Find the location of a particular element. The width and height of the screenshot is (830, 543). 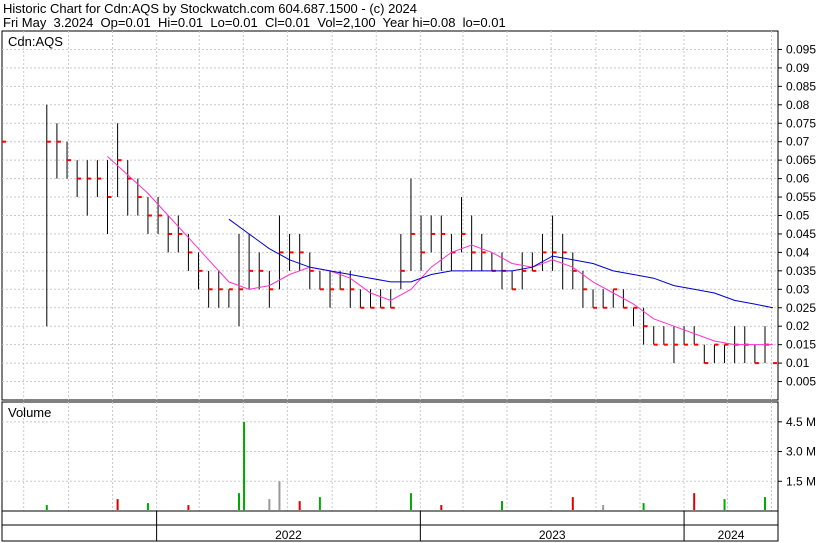

price-tick-label: 0.01 is located at coordinates (798, 363).